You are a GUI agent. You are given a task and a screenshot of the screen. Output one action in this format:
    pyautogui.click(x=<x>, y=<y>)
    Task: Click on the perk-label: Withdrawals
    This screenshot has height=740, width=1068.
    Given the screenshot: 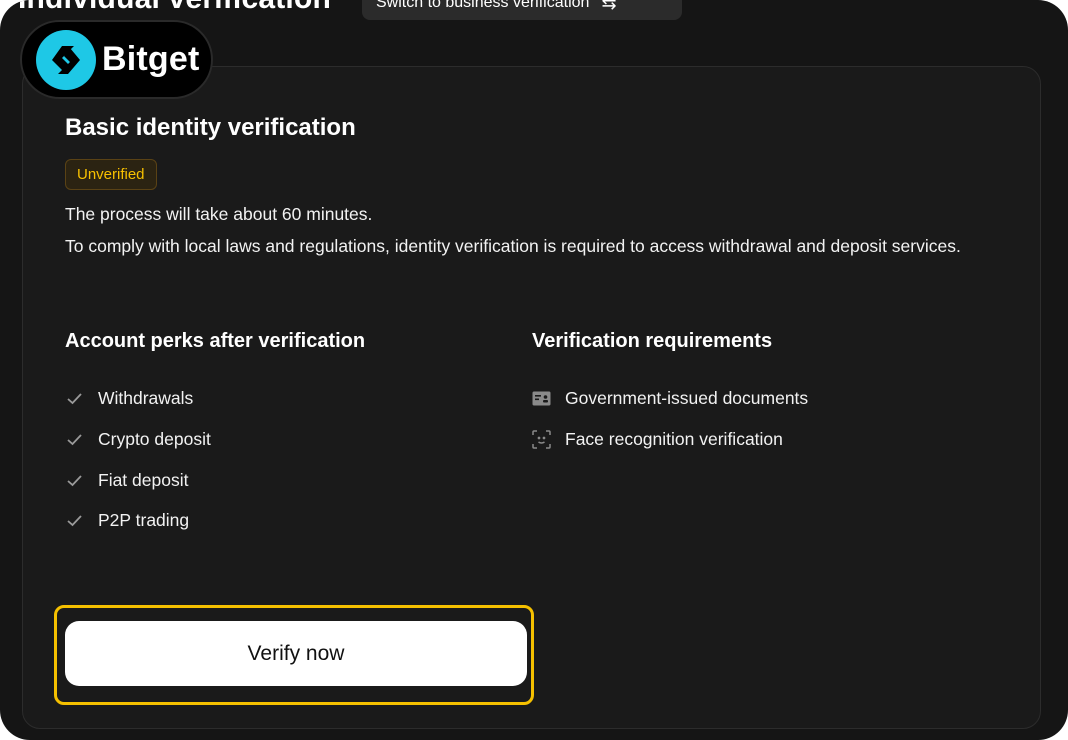 What is the action you would take?
    pyautogui.click(x=146, y=397)
    